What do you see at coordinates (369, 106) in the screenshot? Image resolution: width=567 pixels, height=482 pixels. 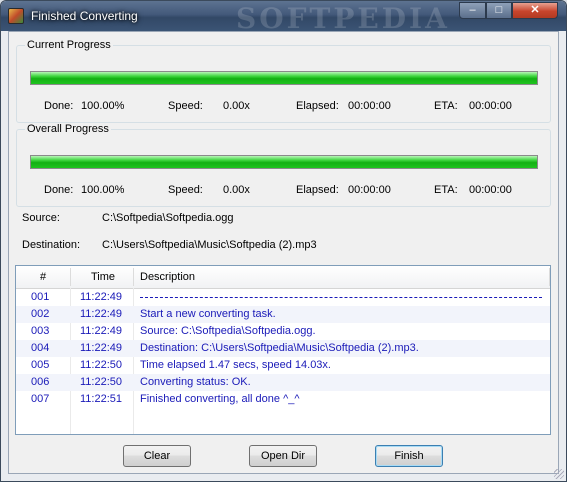 I see `current-elapsed-value: 00:00:00` at bounding box center [369, 106].